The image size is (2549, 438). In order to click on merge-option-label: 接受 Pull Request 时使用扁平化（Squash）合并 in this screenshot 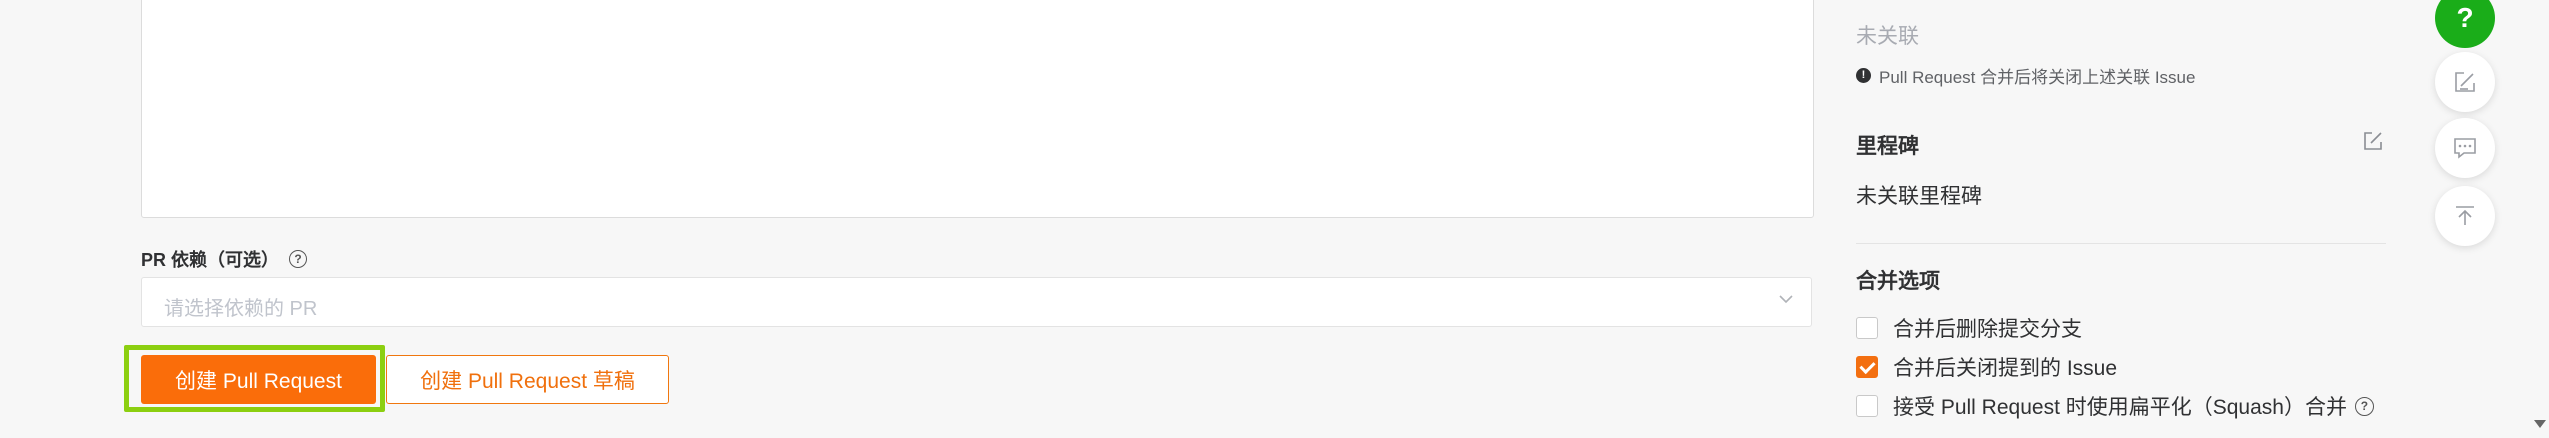, I will do `click(2120, 407)`.